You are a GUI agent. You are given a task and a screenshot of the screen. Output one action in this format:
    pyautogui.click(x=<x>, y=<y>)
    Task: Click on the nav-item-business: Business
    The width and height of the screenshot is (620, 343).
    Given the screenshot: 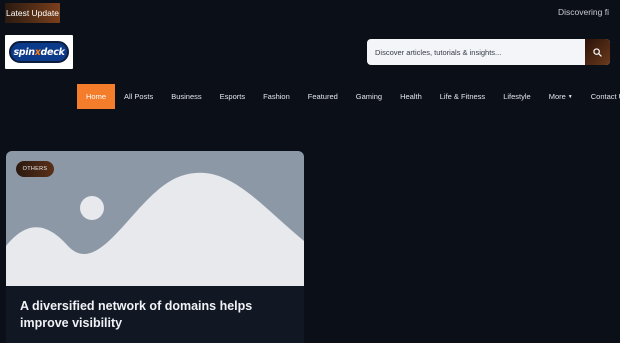 What is the action you would take?
    pyautogui.click(x=186, y=96)
    